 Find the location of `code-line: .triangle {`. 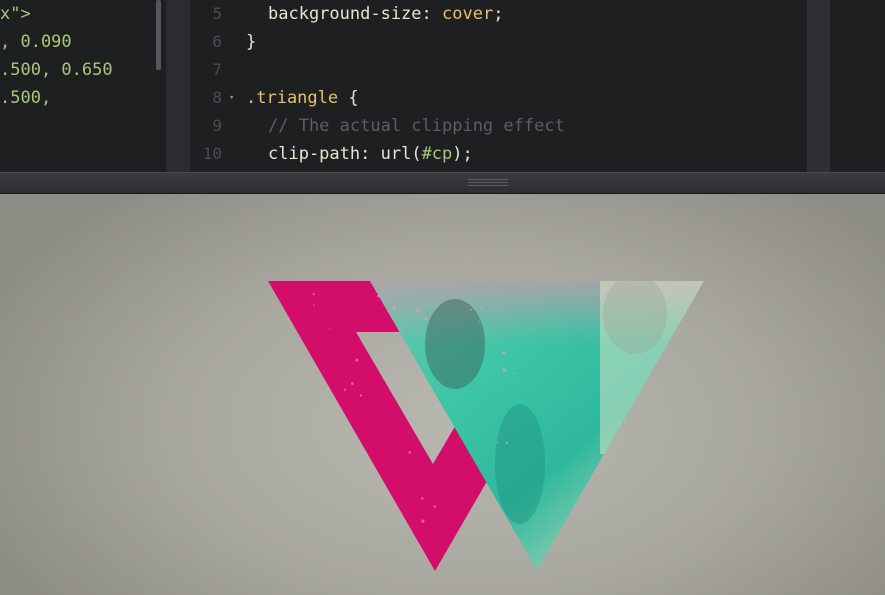

code-line: .triangle { is located at coordinates (302, 98).